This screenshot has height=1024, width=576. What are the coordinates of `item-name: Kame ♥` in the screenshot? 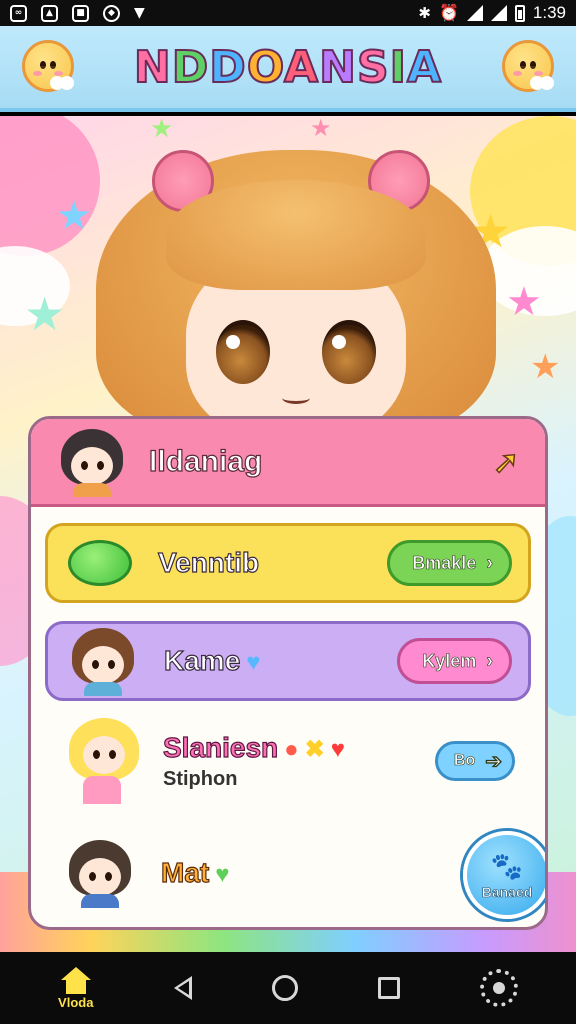 It's located at (212, 660).